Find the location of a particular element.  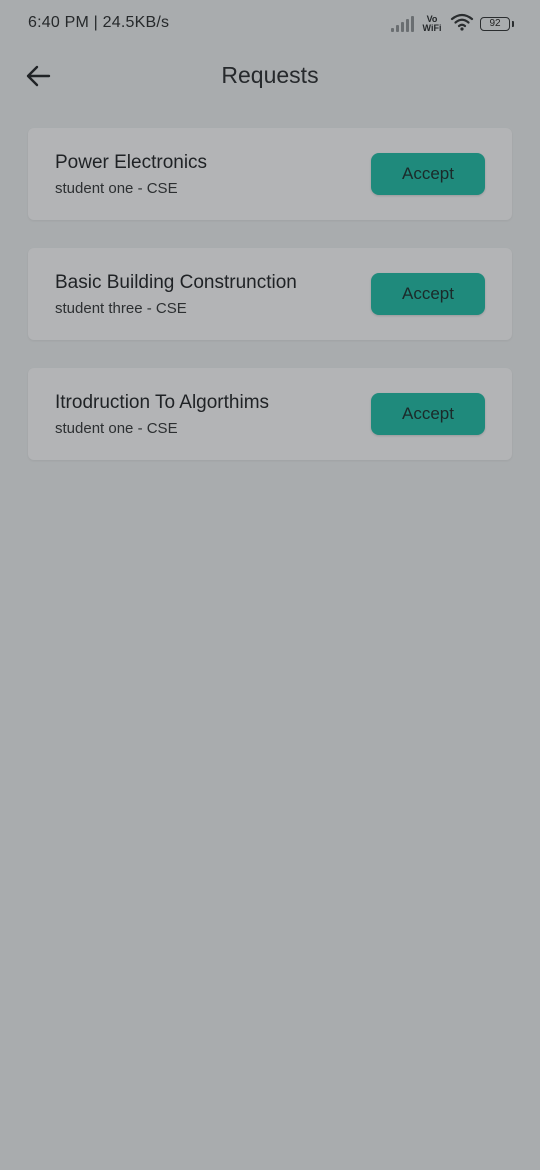

battery-level: 92 is located at coordinates (495, 23).